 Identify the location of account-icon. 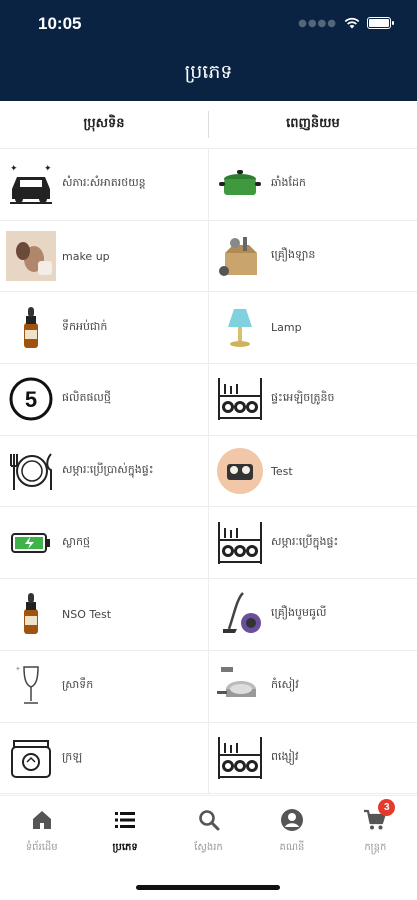
(291, 820).